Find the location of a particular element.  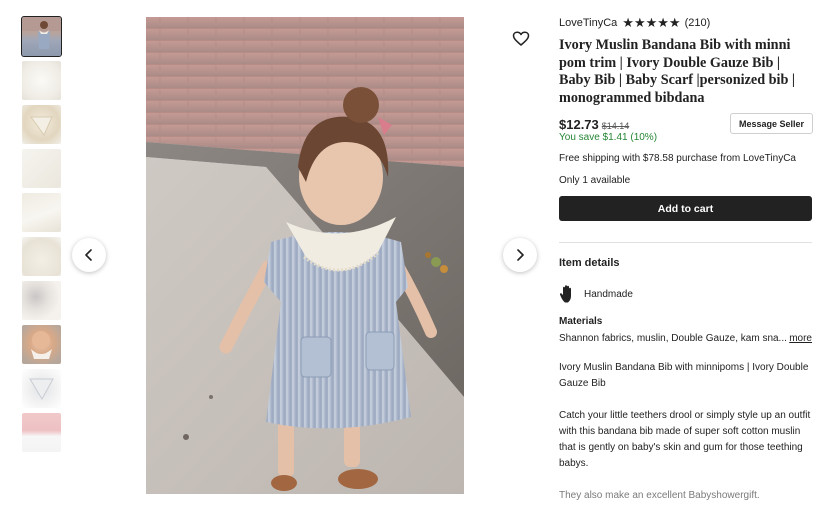

materials-label: Materials is located at coordinates (581, 321).